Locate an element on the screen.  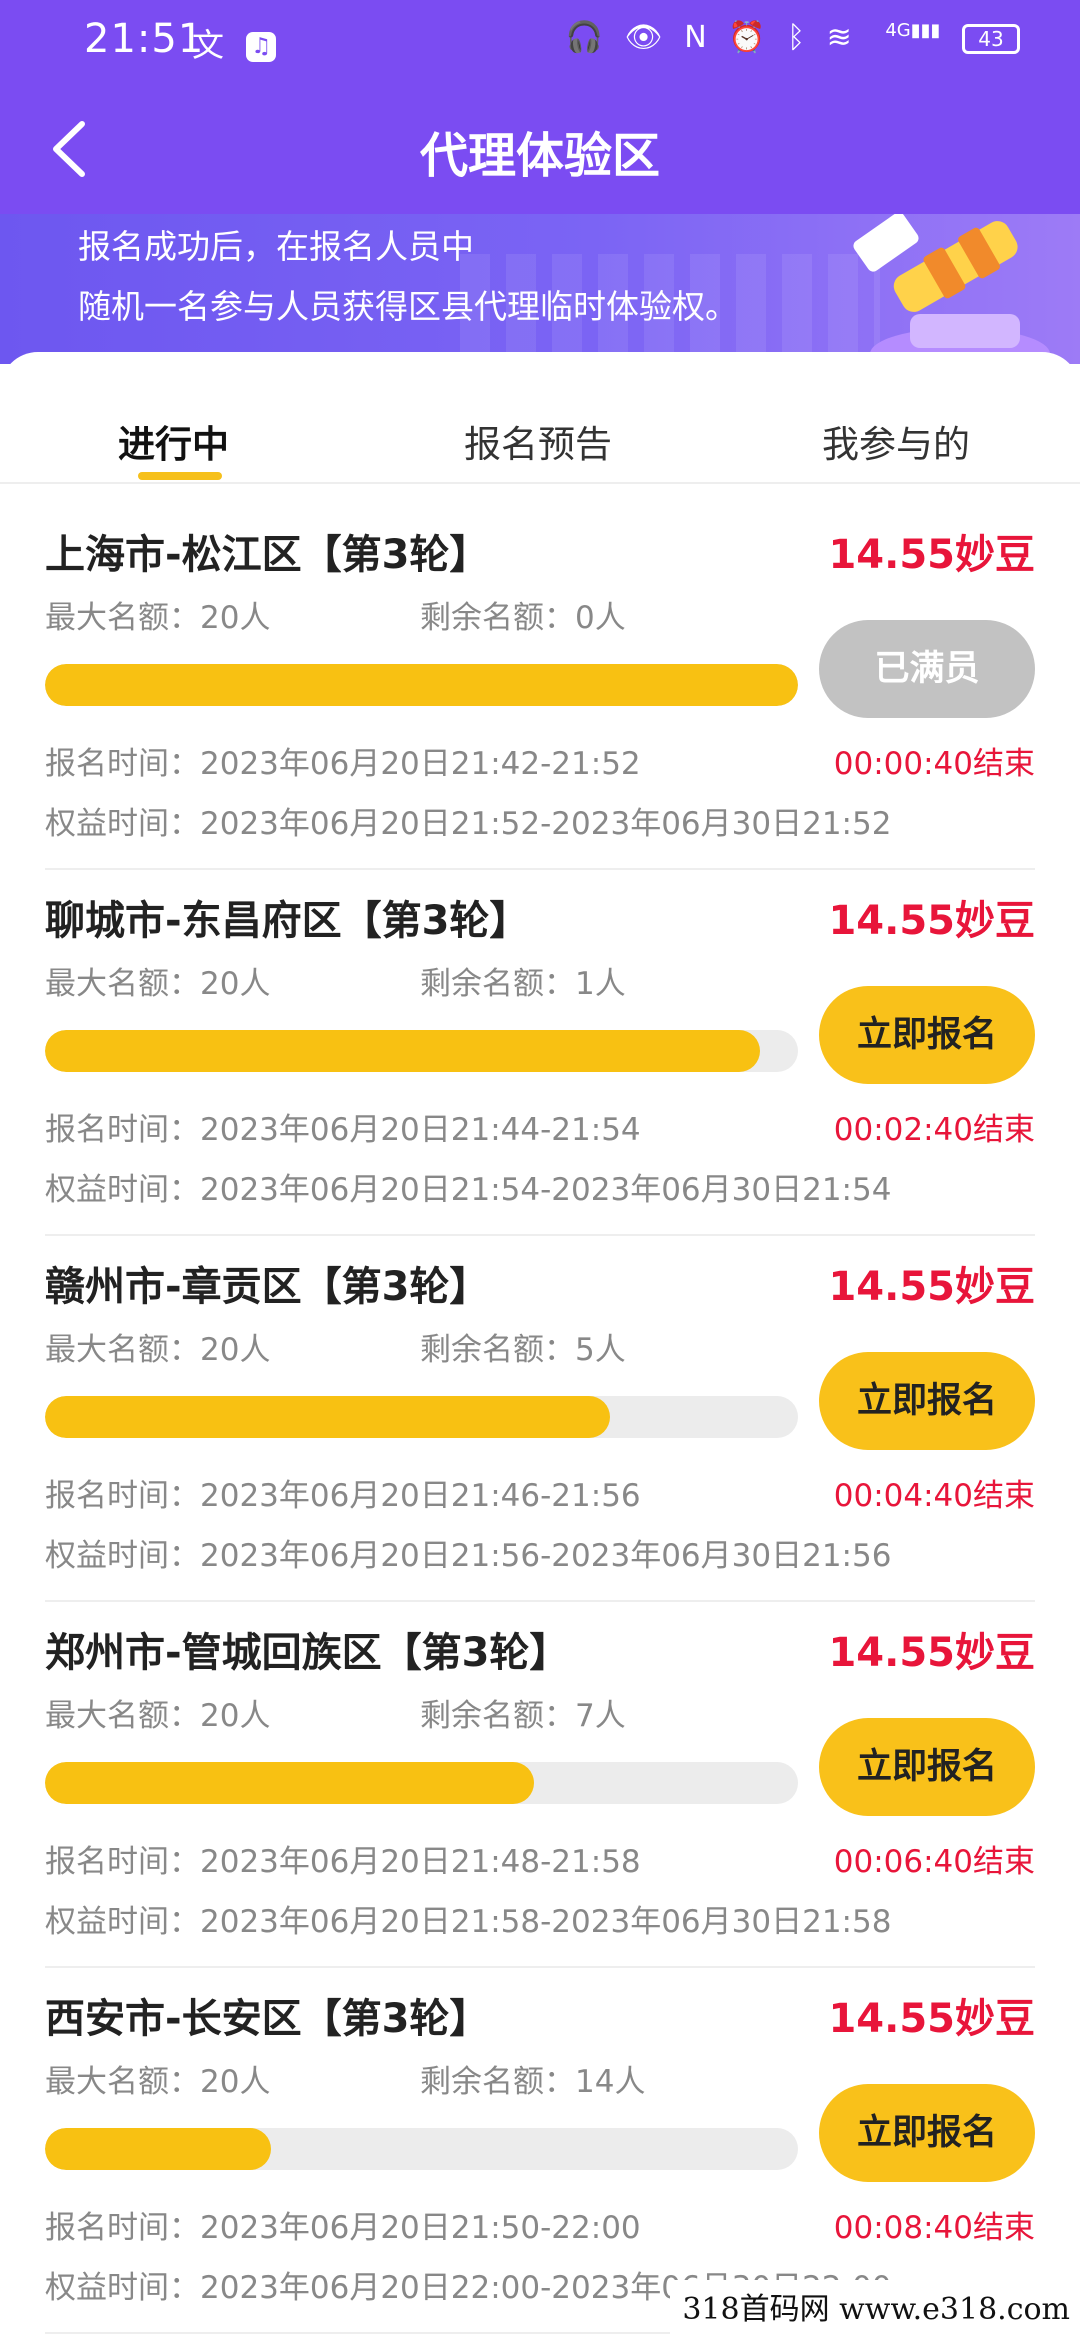
signal-label: 4G is located at coordinates (898, 30).